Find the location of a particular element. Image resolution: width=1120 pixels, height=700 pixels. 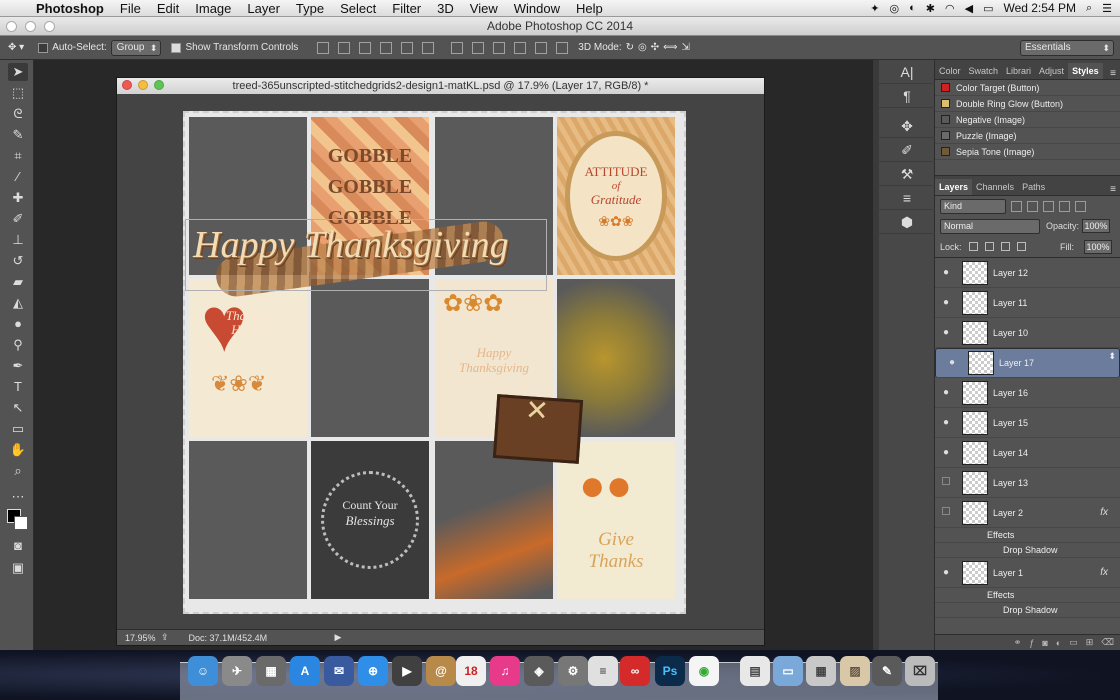

close-window-button is located at coordinates (11, 26).